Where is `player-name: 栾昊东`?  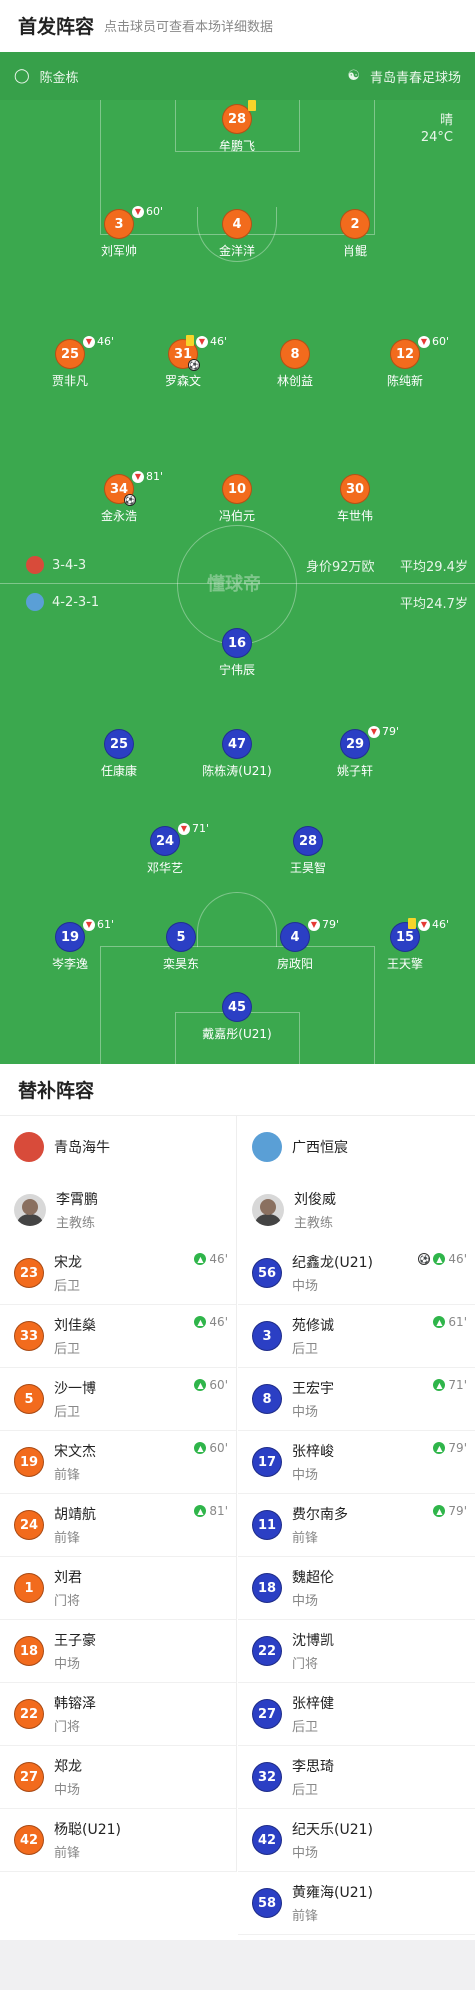 player-name: 栾昊东 is located at coordinates (180, 964).